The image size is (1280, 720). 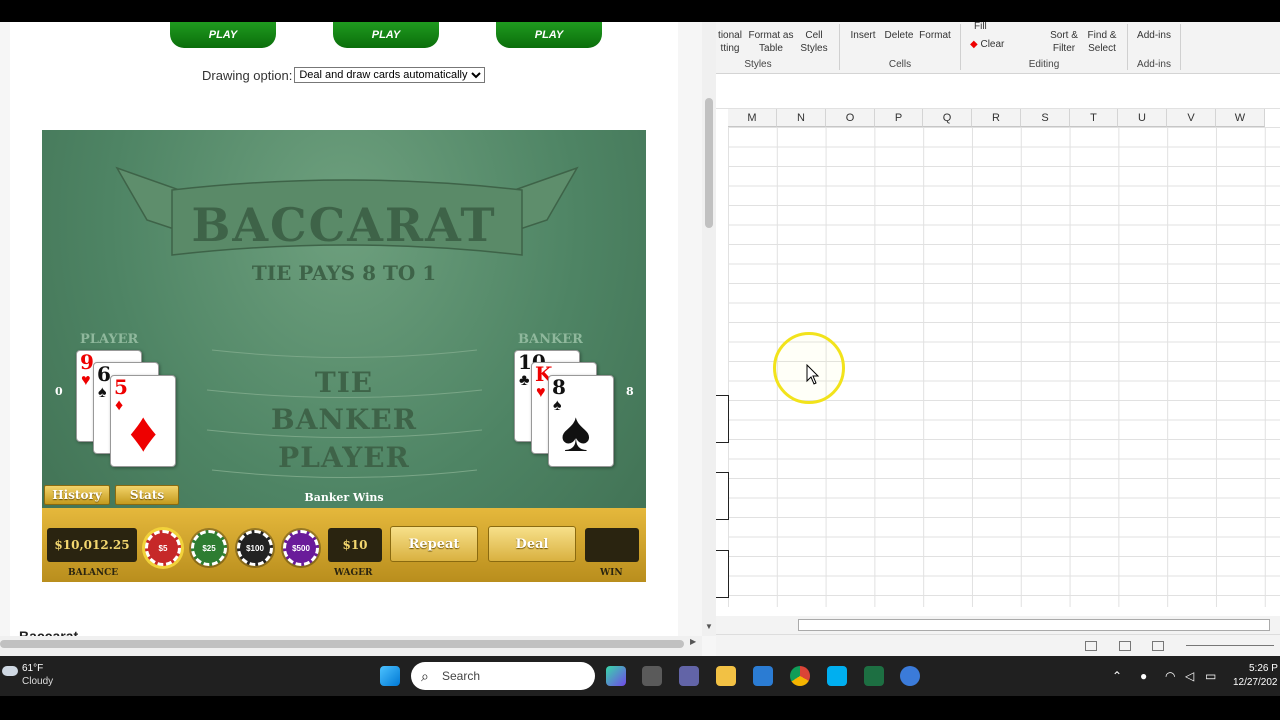 What do you see at coordinates (576, 431) in the screenshot?
I see `spade-icon: ♠` at bounding box center [576, 431].